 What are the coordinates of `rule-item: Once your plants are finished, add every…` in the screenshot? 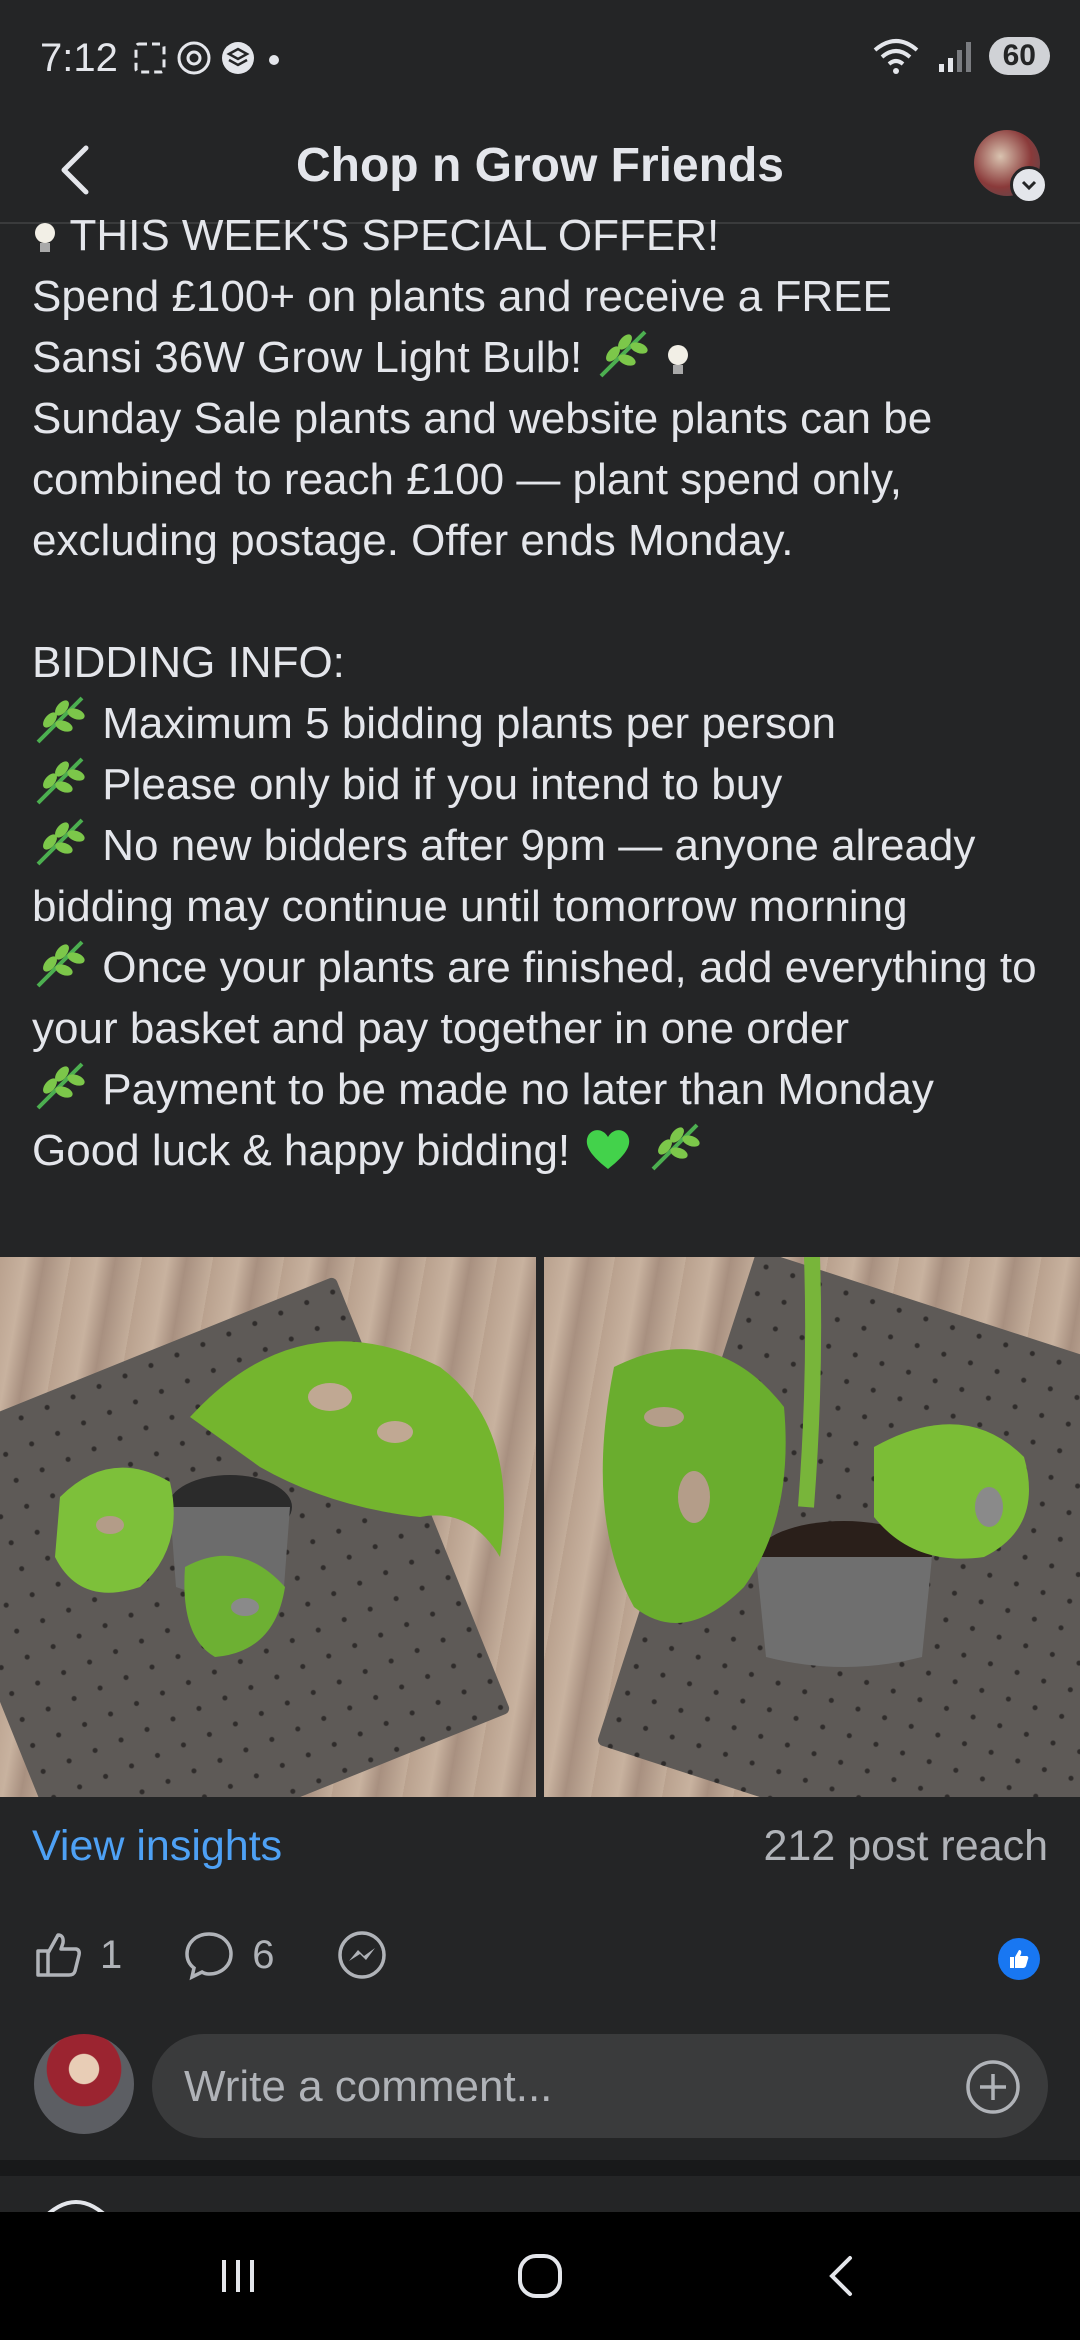 It's located at (542, 998).